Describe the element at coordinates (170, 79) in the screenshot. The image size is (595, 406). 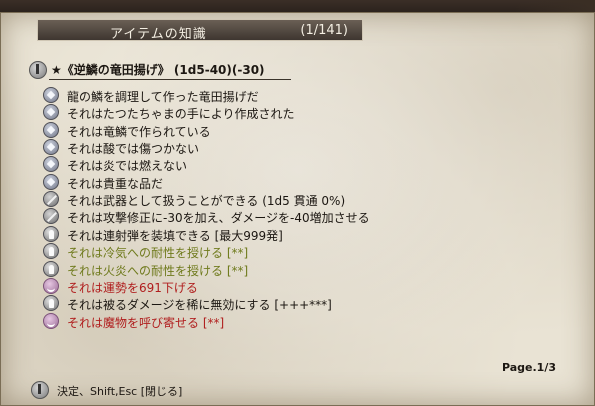
I see `item-name-underline` at that location.